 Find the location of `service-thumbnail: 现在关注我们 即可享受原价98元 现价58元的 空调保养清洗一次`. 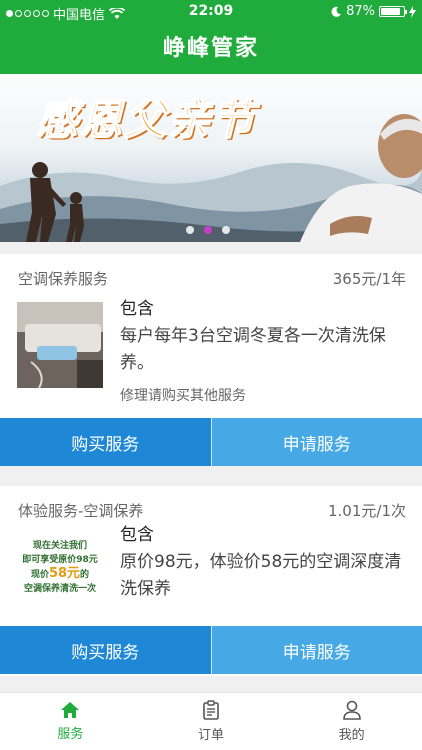

service-thumbnail: 现在关注我们 即可享受原价98元 现价58元的 空调保养清洗一次 is located at coordinates (60, 567).